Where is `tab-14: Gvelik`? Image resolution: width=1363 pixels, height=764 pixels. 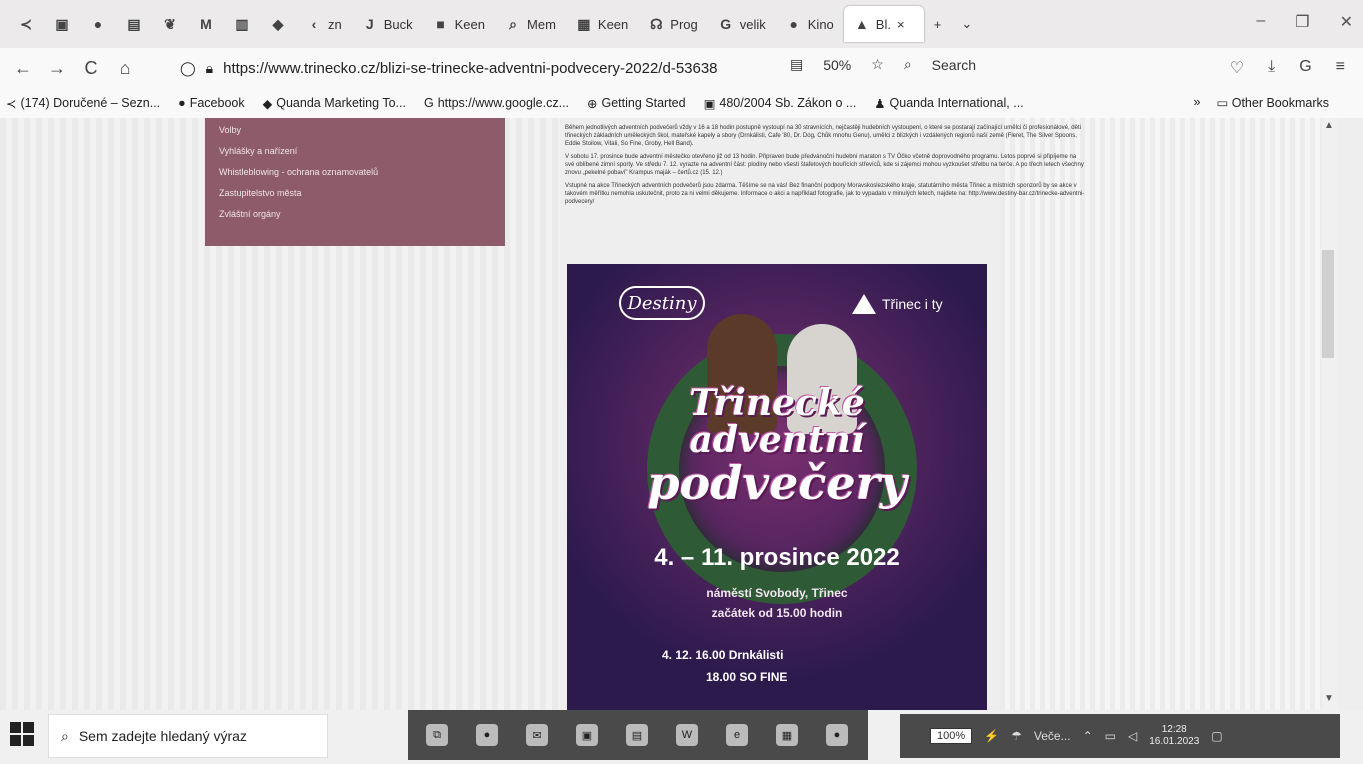
tab-14: Gvelik is located at coordinates (742, 24).